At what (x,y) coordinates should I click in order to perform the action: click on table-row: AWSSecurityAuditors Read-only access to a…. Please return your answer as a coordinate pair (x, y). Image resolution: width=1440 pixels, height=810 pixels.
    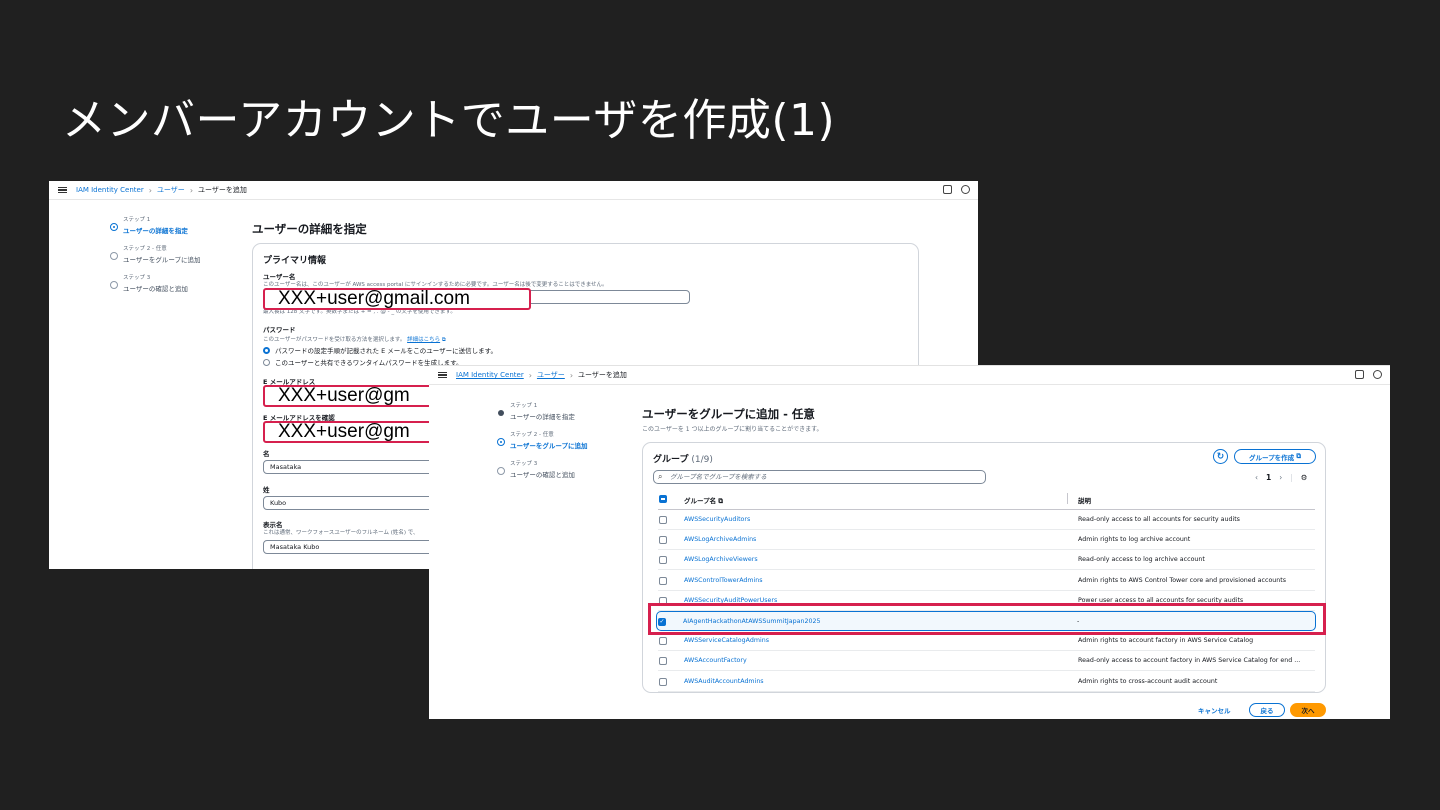
    Looking at the image, I should click on (986, 520).